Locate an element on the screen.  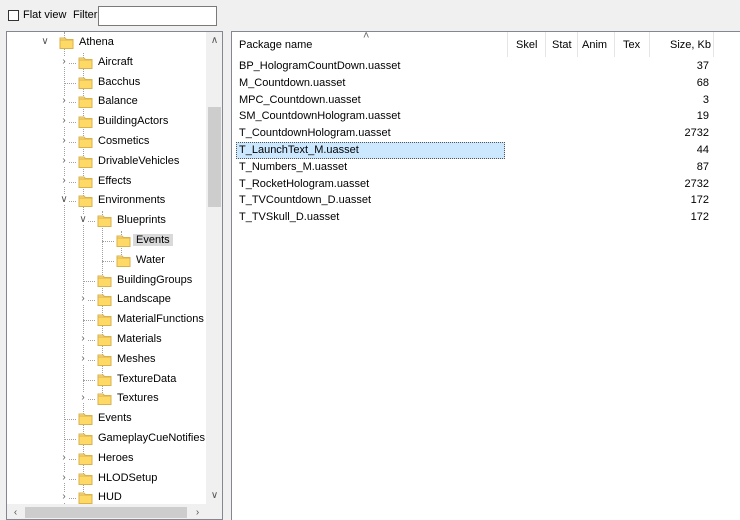
size-cell: 2732 is located at coordinates (696, 133).